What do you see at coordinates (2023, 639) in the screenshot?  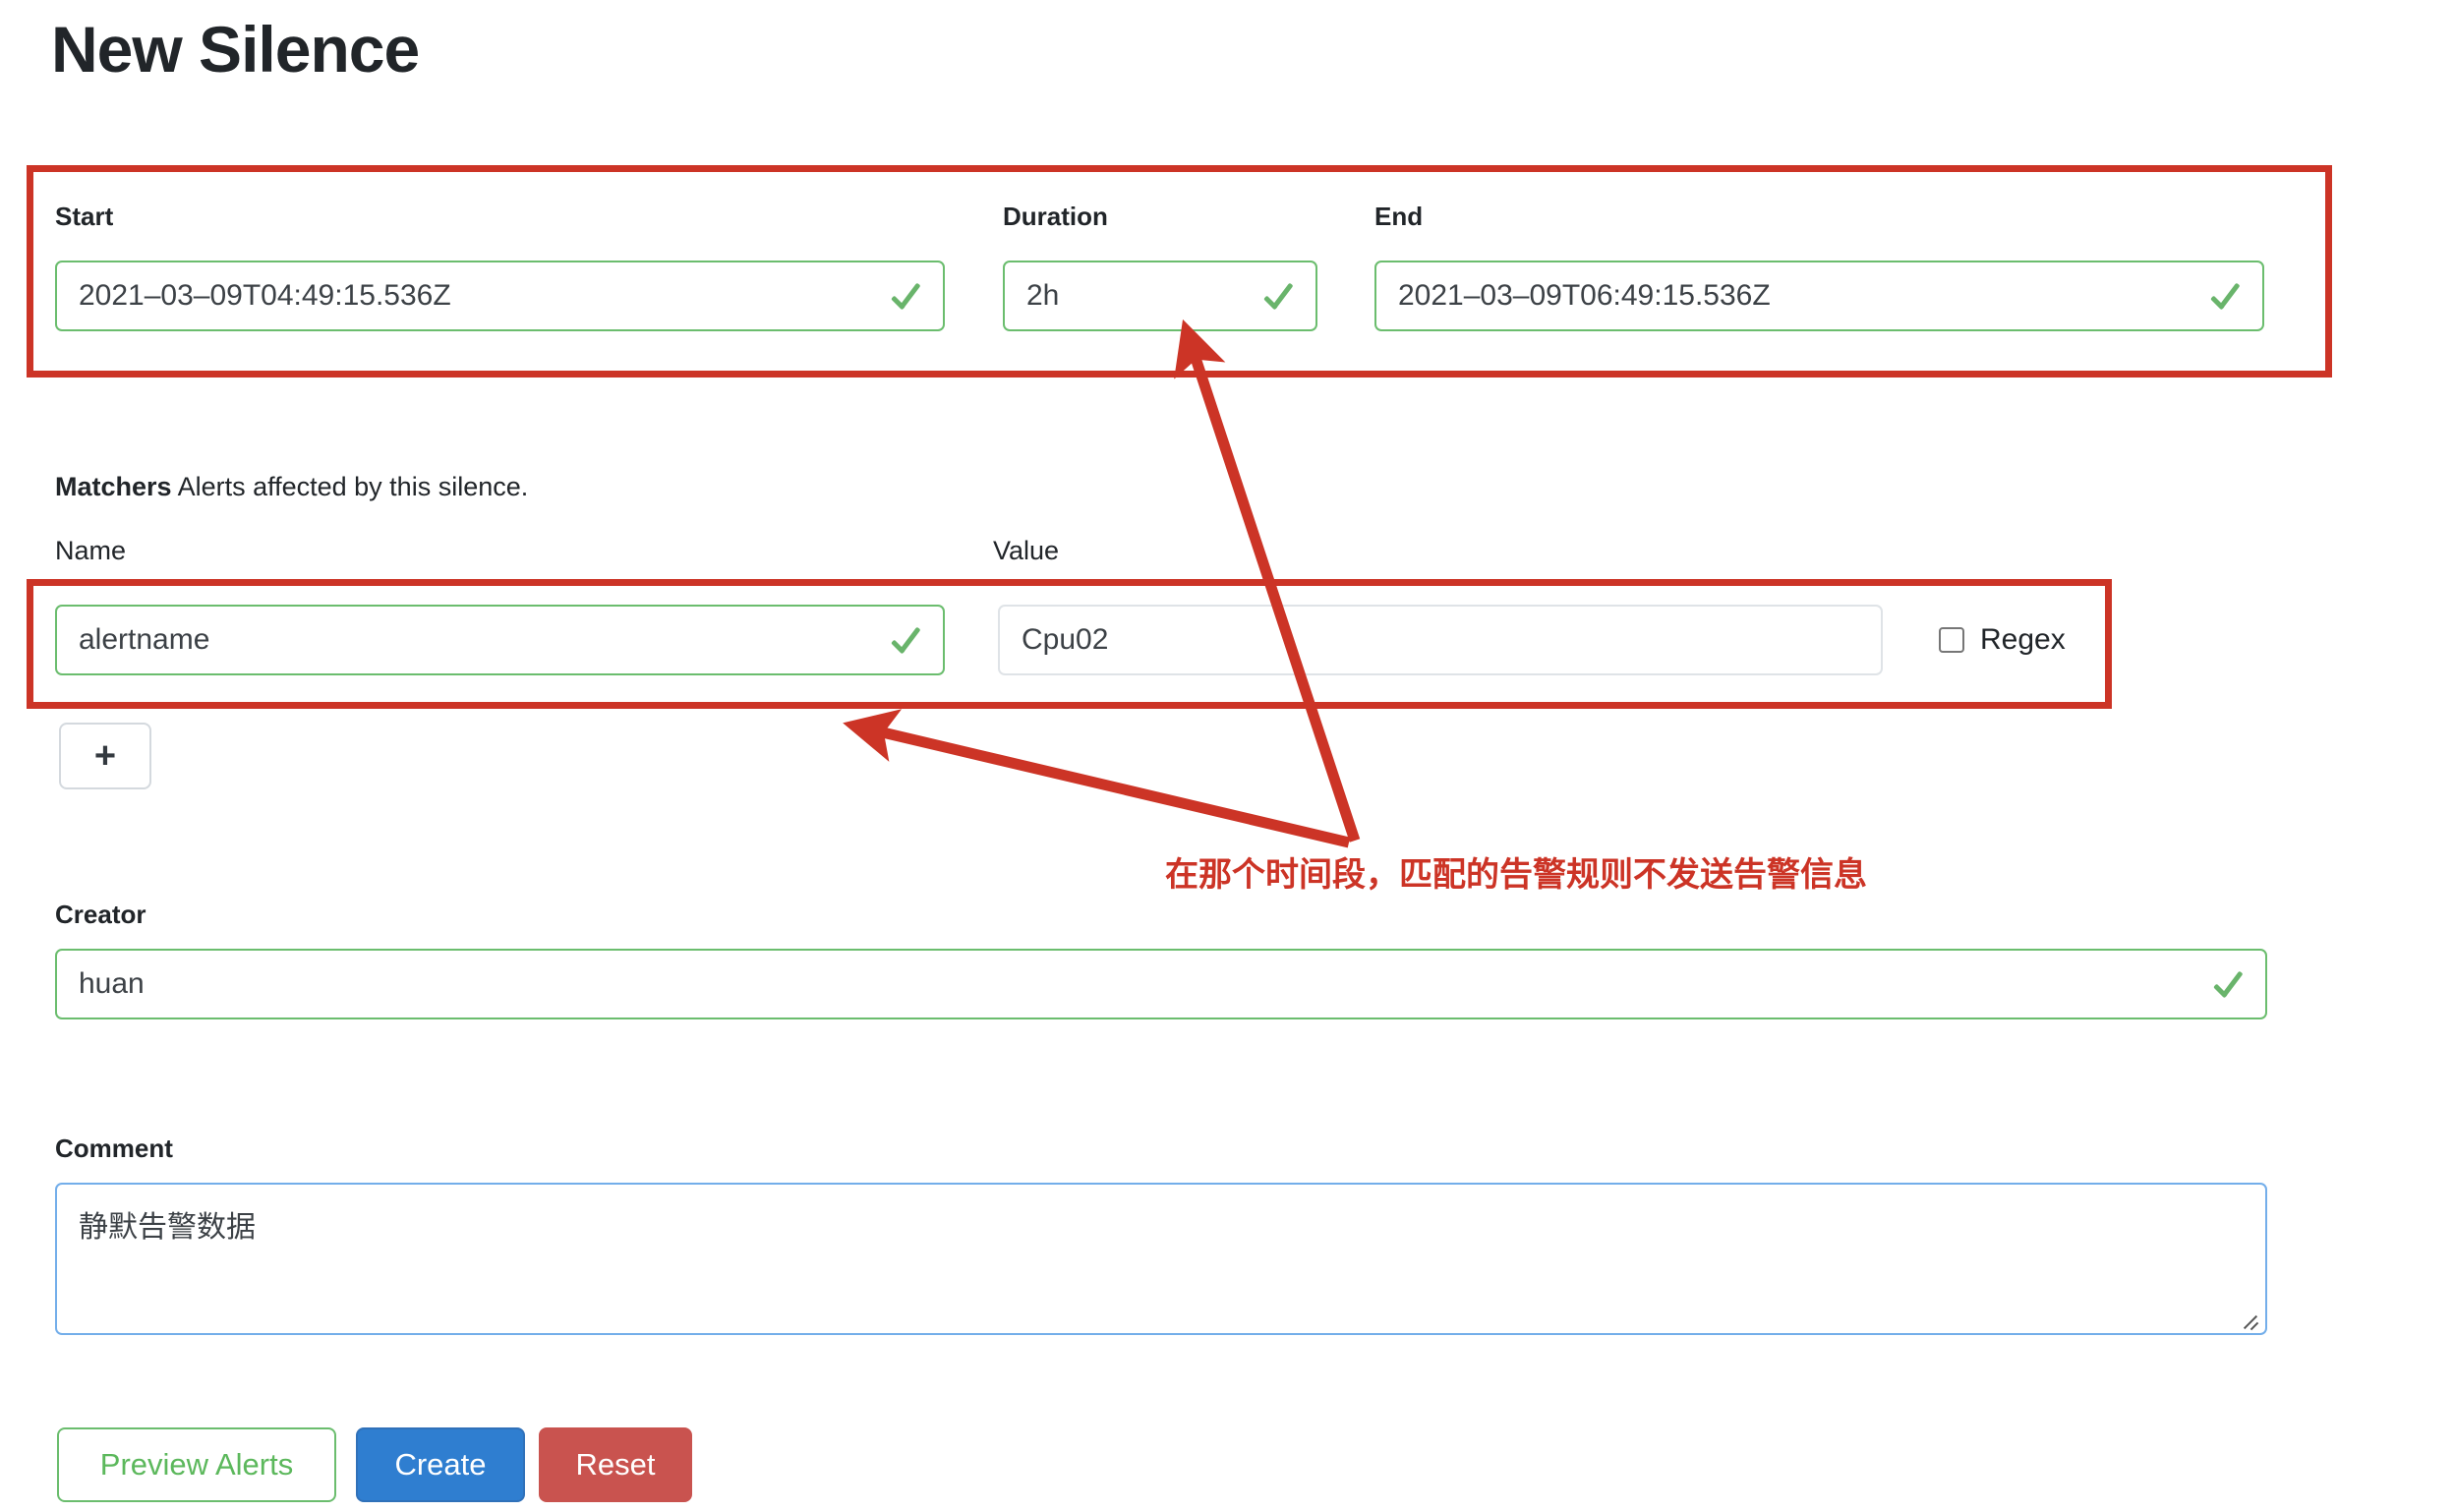 I see `regex-label: Regex` at bounding box center [2023, 639].